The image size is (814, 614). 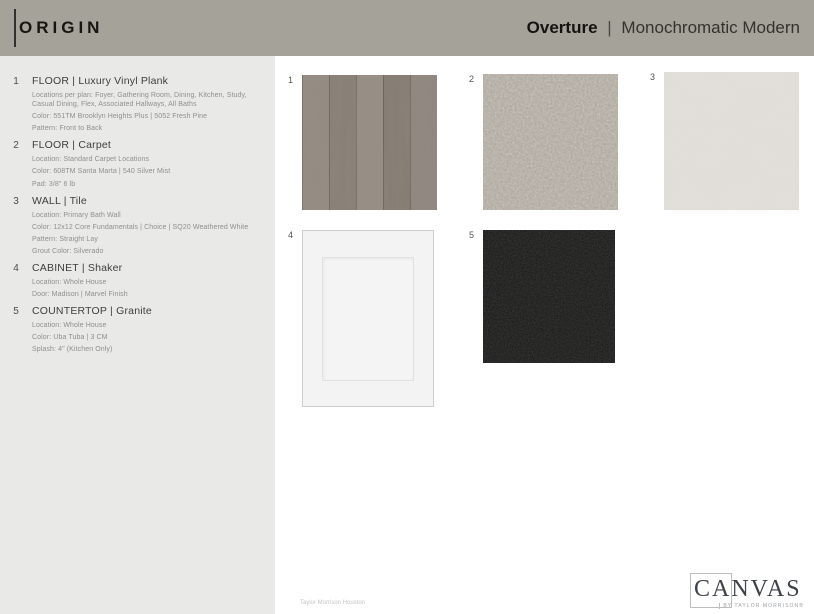 What do you see at coordinates (76, 215) in the screenshot?
I see `spec-detail: Location: Primary Bath Wall` at bounding box center [76, 215].